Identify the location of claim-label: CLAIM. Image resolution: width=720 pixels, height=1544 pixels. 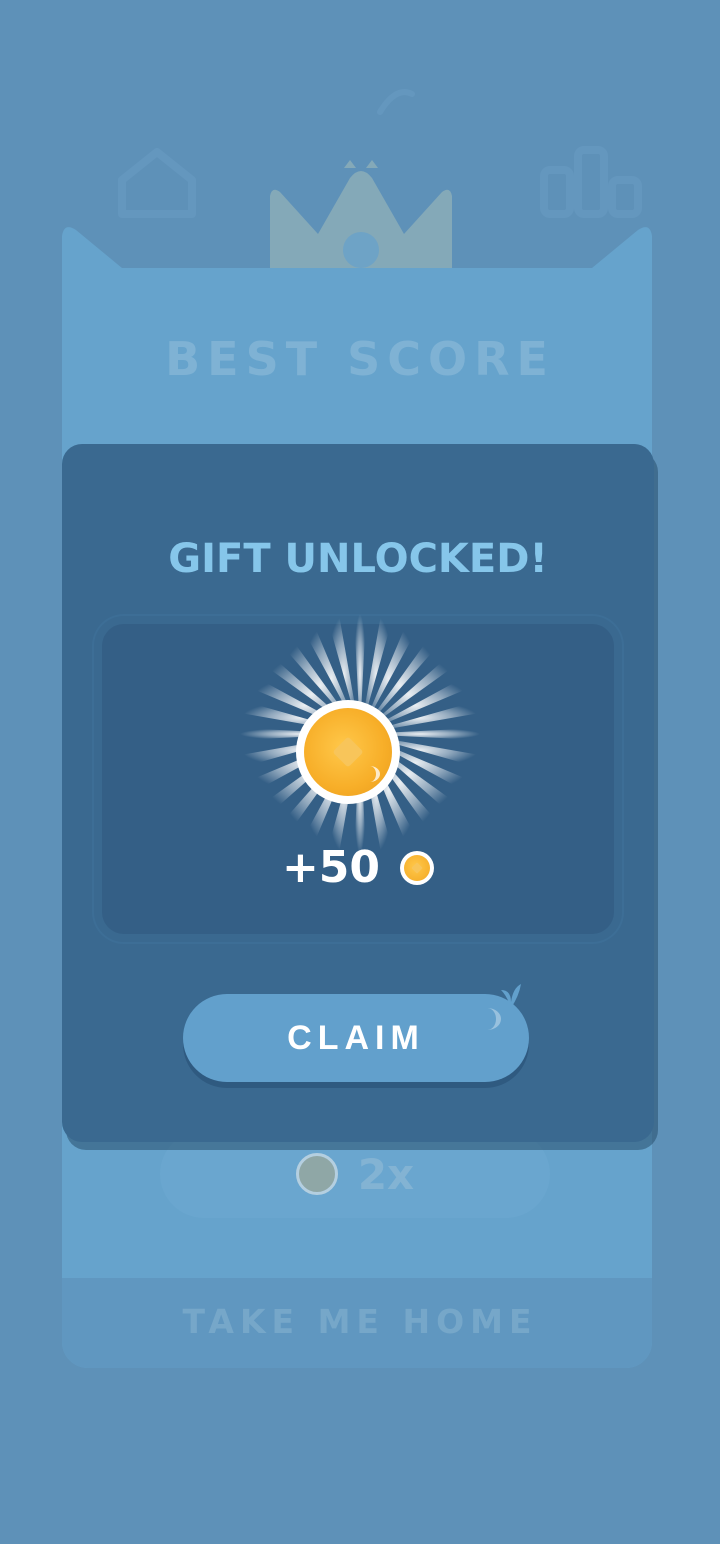
(356, 1037).